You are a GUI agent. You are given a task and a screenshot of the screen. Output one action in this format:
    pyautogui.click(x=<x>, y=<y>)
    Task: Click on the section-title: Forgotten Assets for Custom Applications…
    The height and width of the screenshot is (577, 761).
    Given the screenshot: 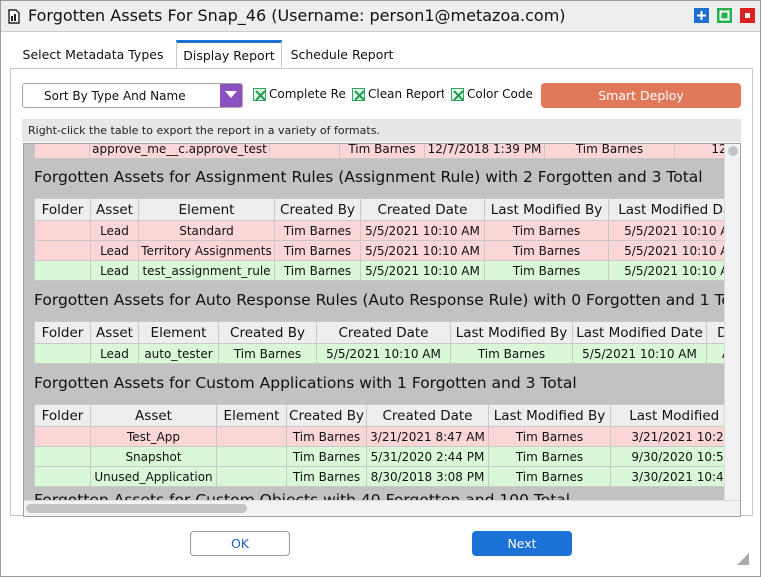 What is the action you would take?
    pyautogui.click(x=305, y=383)
    